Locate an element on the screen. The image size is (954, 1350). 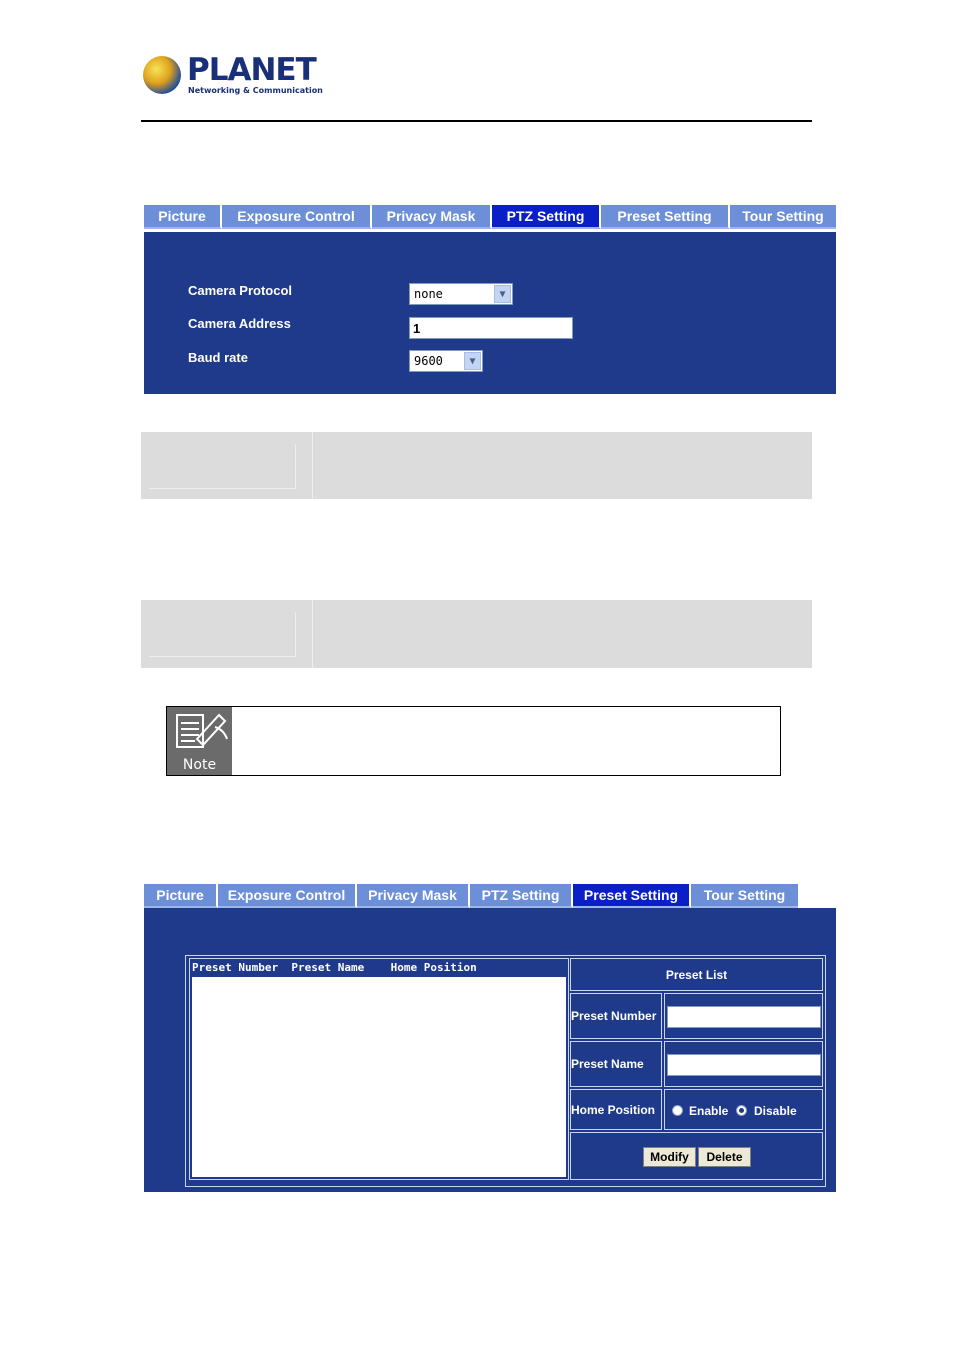
baud-rate-value: 9600 is located at coordinates (428, 361).